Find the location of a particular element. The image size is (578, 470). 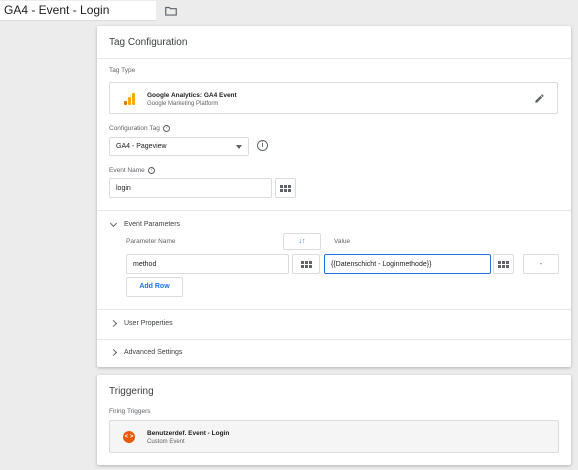

parameter-name-input: method is located at coordinates (207, 264).